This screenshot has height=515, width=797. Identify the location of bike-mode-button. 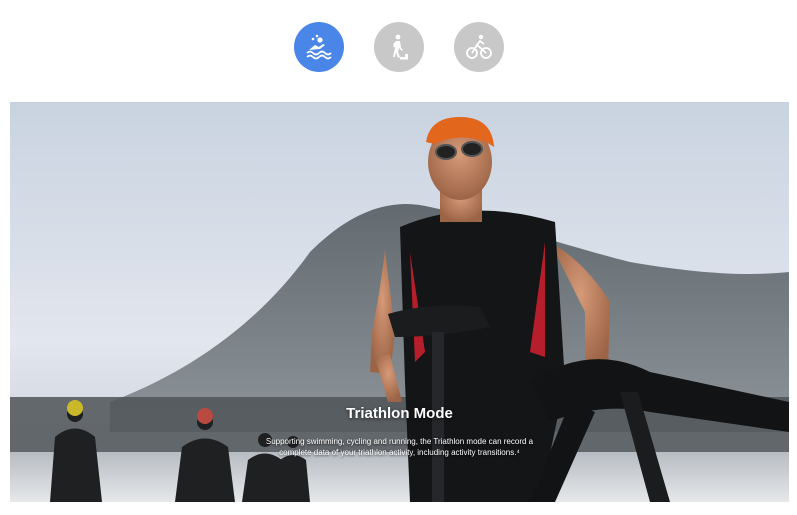
(478, 47).